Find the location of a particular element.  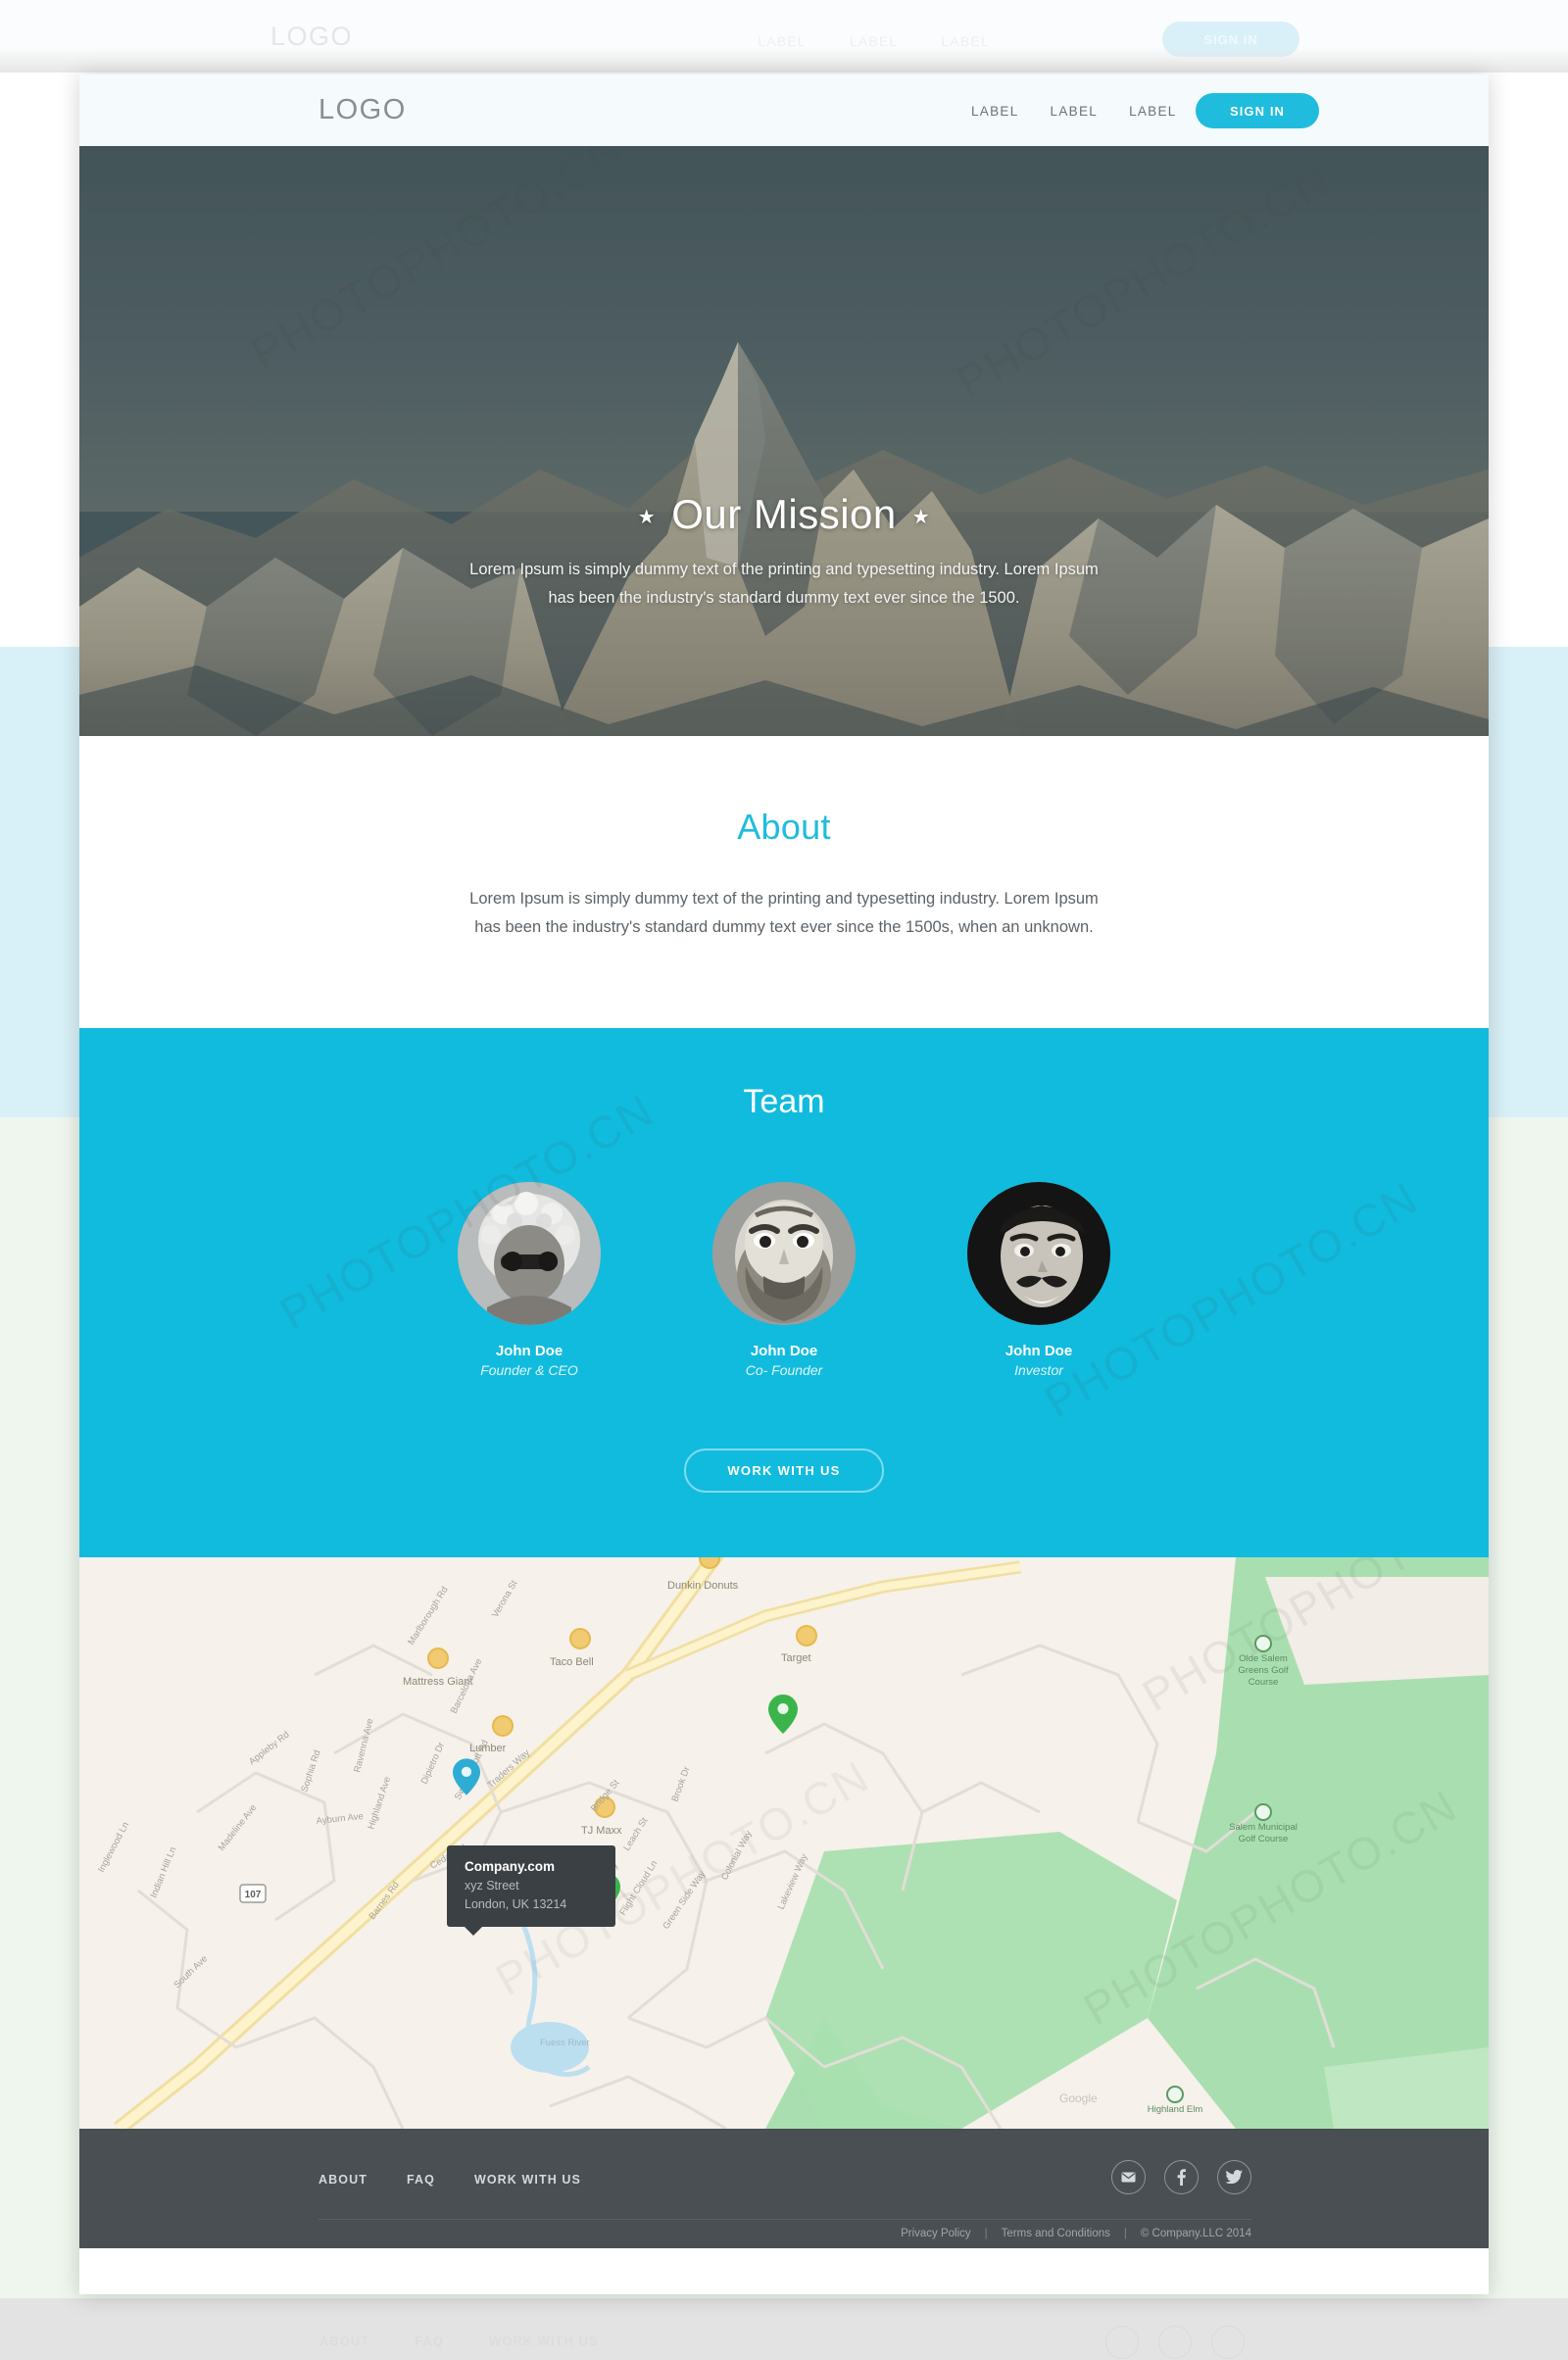

svg-text: Greens Golf is located at coordinates (1263, 1670).